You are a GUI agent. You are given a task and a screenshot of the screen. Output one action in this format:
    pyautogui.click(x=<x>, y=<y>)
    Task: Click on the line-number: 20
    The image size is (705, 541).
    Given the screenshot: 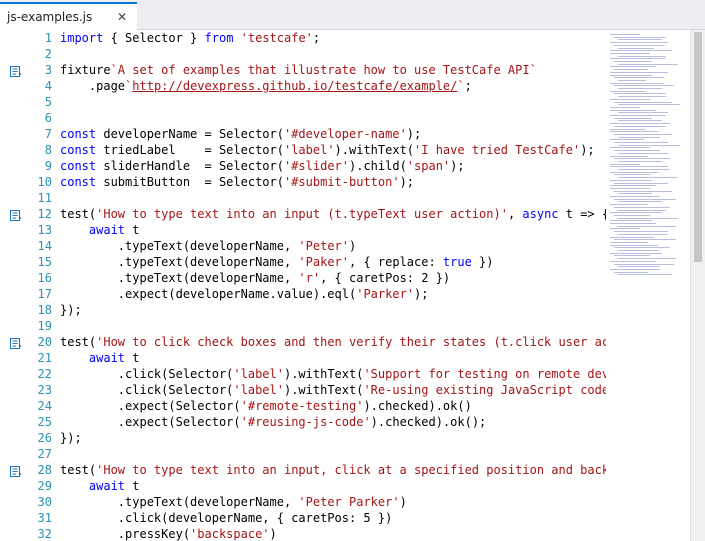 What is the action you would take?
    pyautogui.click(x=44, y=342)
    